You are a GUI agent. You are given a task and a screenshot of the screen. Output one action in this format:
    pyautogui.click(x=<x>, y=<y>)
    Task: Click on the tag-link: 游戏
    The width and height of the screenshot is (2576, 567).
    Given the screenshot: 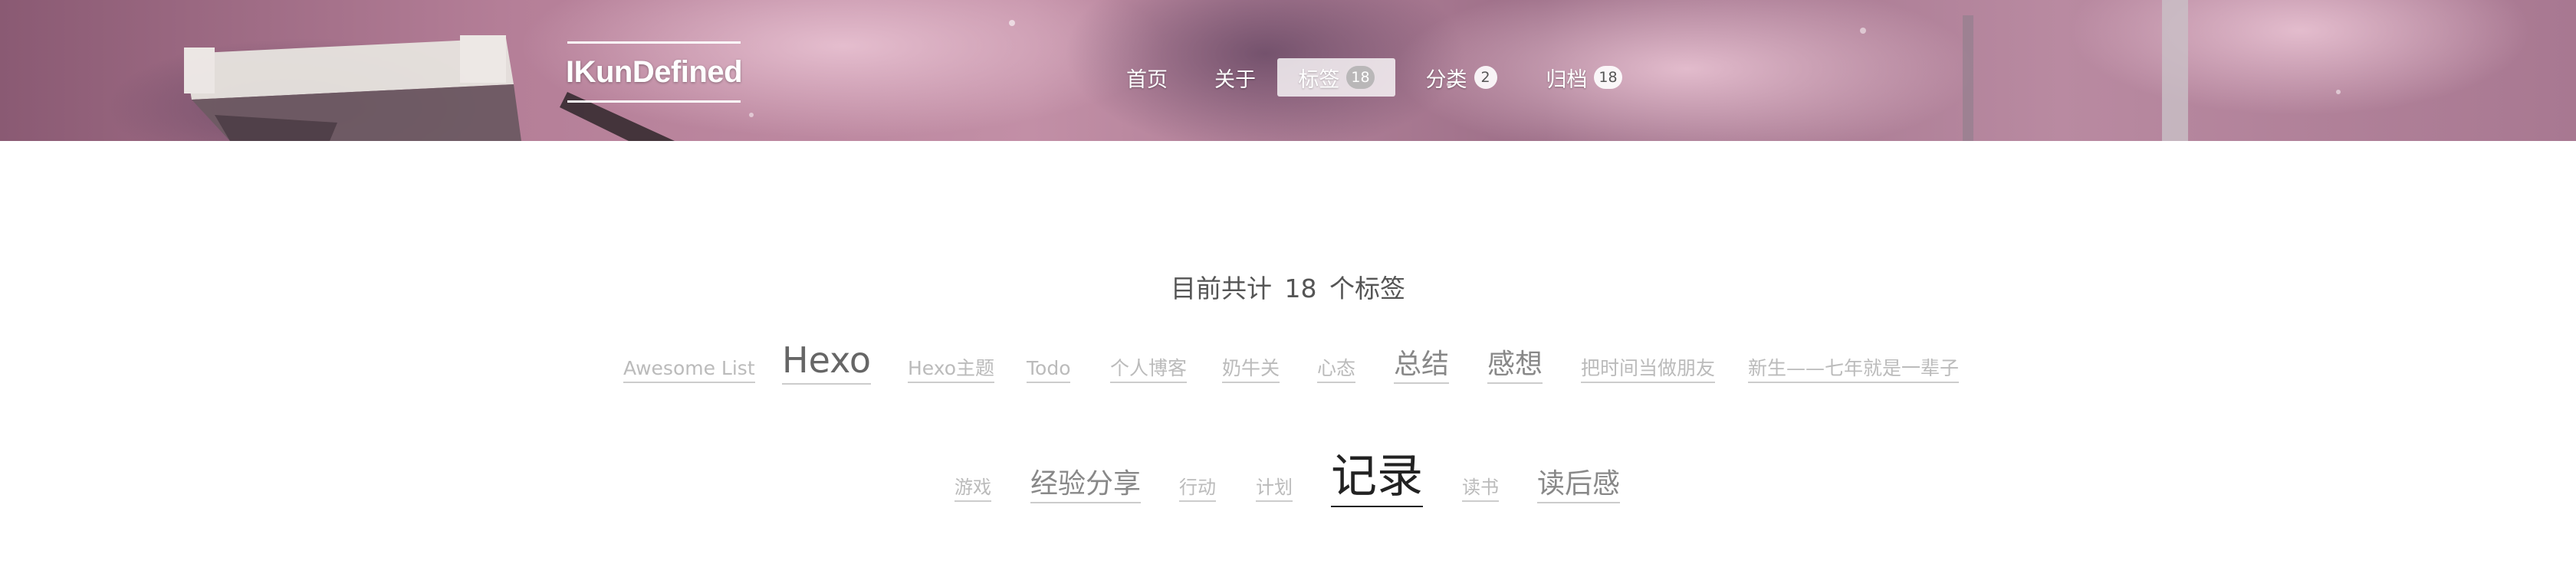 What is the action you would take?
    pyautogui.click(x=973, y=489)
    